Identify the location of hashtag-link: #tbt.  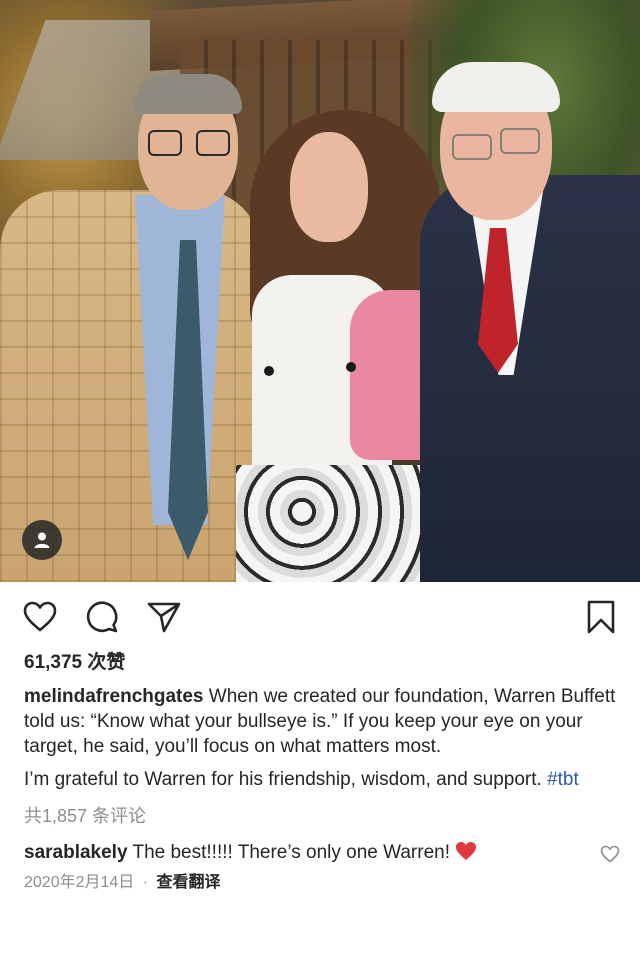
(563, 779).